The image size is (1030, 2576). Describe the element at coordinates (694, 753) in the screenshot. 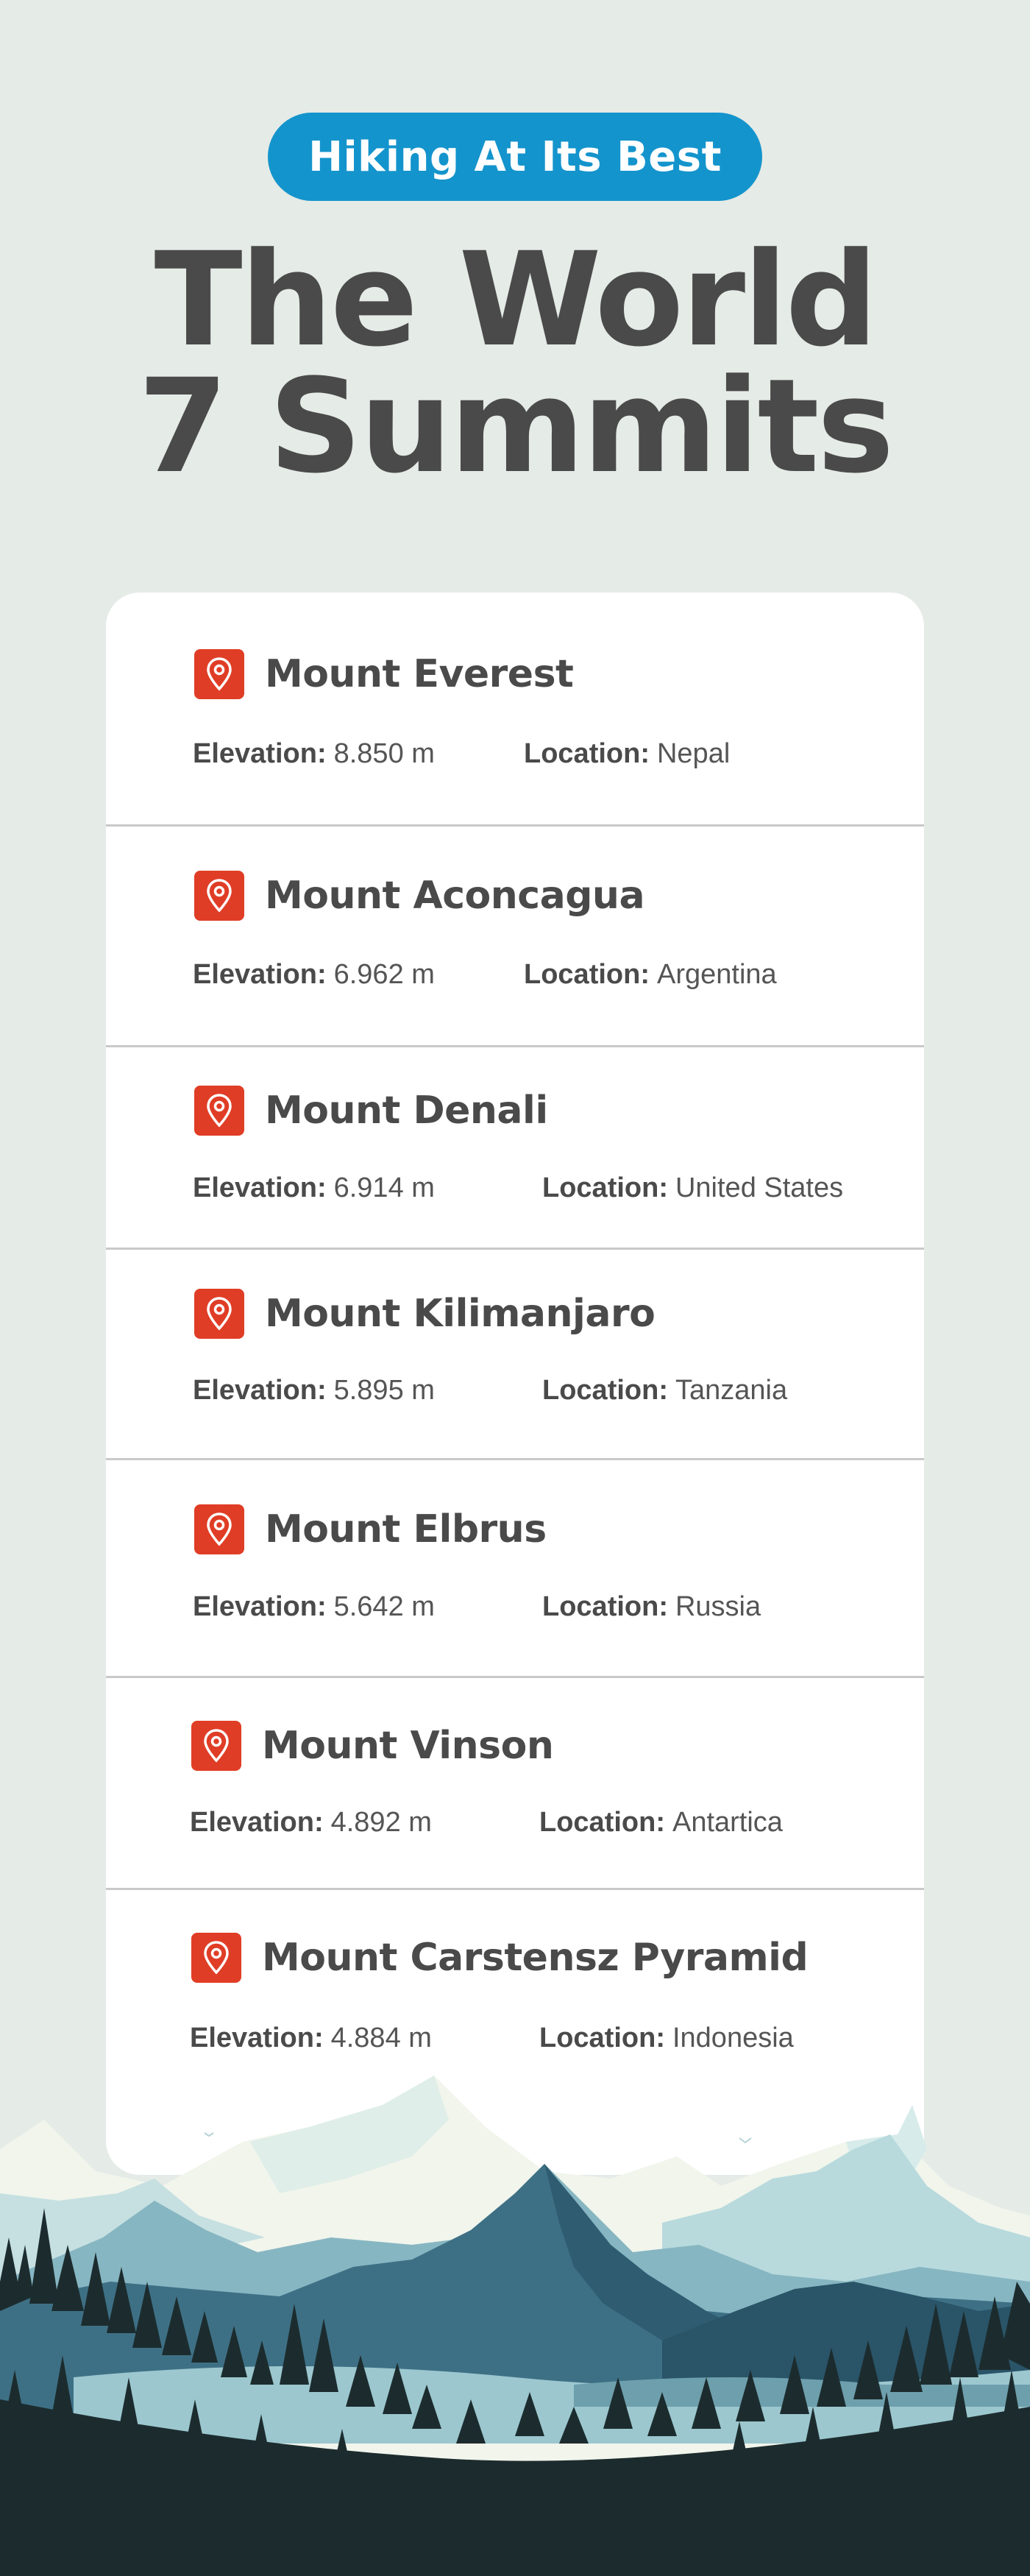

I see `location-value: Nepal` at that location.